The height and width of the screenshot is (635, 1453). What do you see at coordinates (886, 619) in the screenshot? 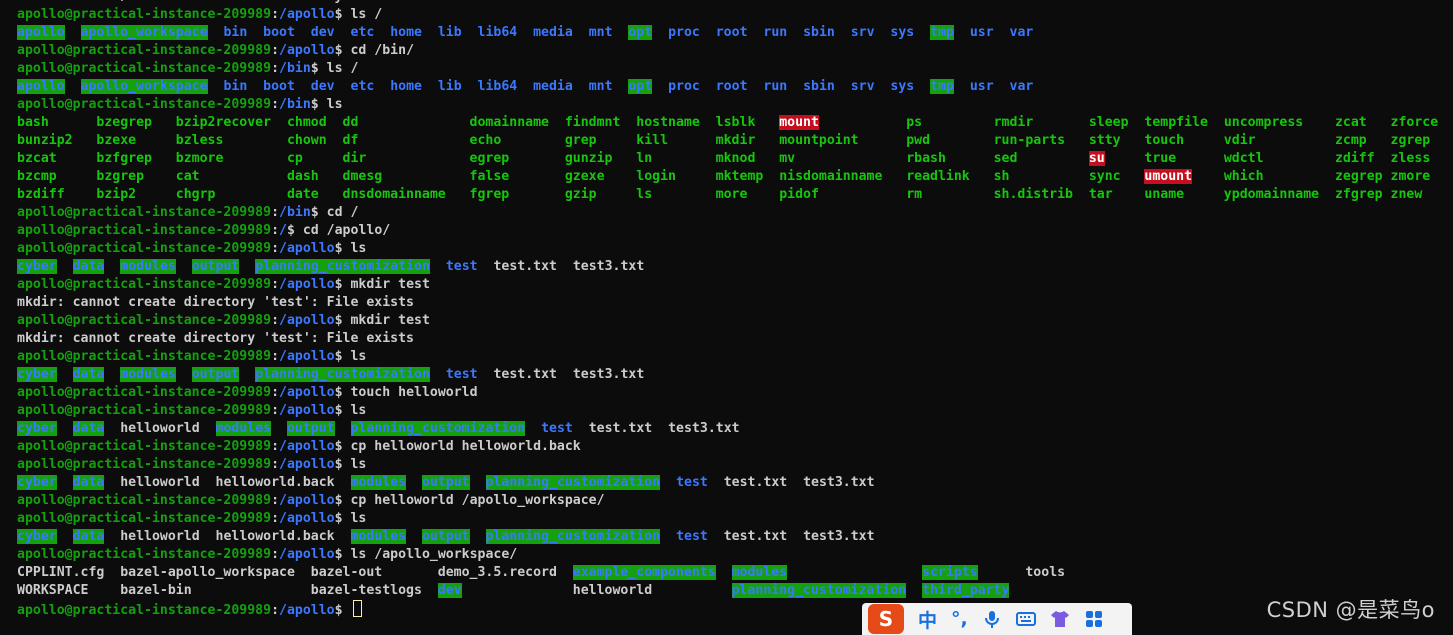
I see `sogou-logo-icon: S` at bounding box center [886, 619].